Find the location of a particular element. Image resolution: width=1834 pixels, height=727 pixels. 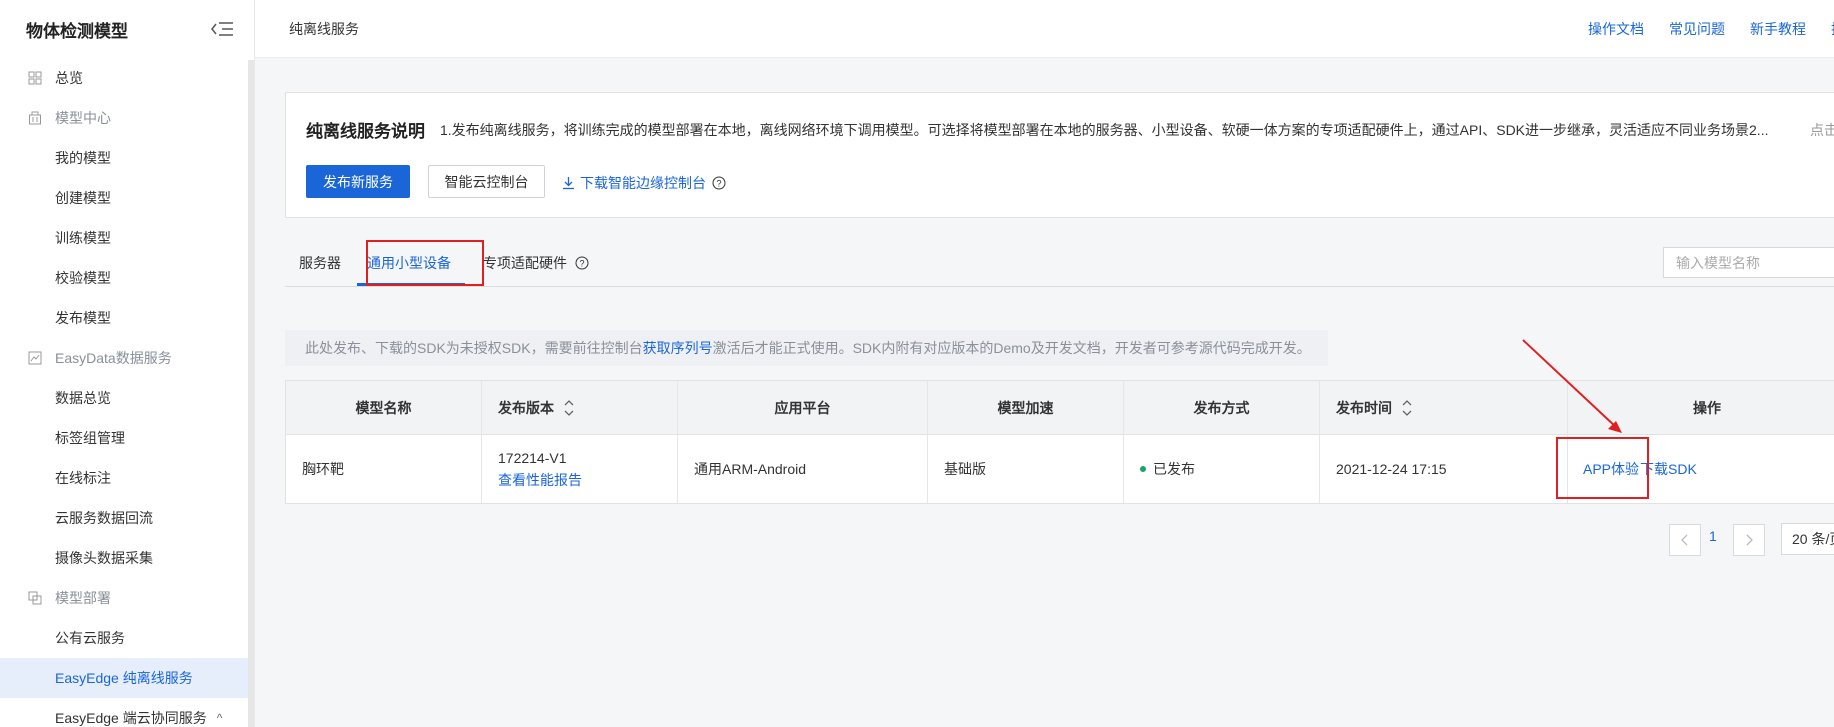

prev-page-button is located at coordinates (1685, 540).